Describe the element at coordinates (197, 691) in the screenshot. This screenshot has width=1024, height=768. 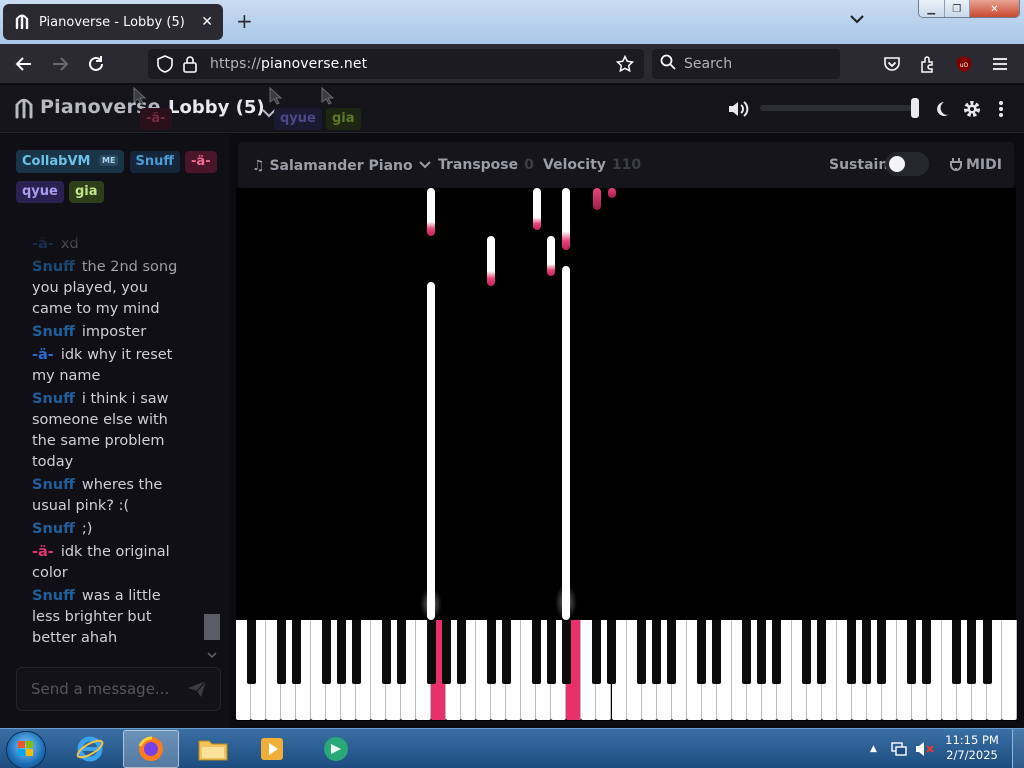
I see `send-icon` at that location.